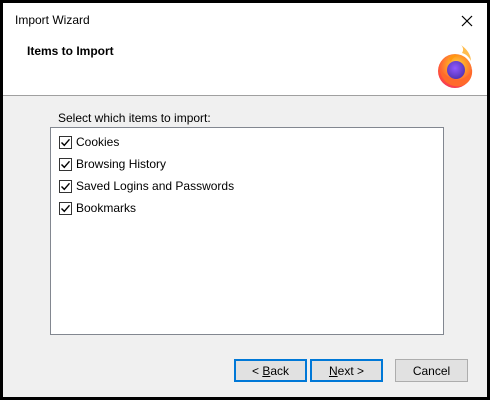  I want to click on list-item-browsing-history: Browsing History, so click(112, 164).